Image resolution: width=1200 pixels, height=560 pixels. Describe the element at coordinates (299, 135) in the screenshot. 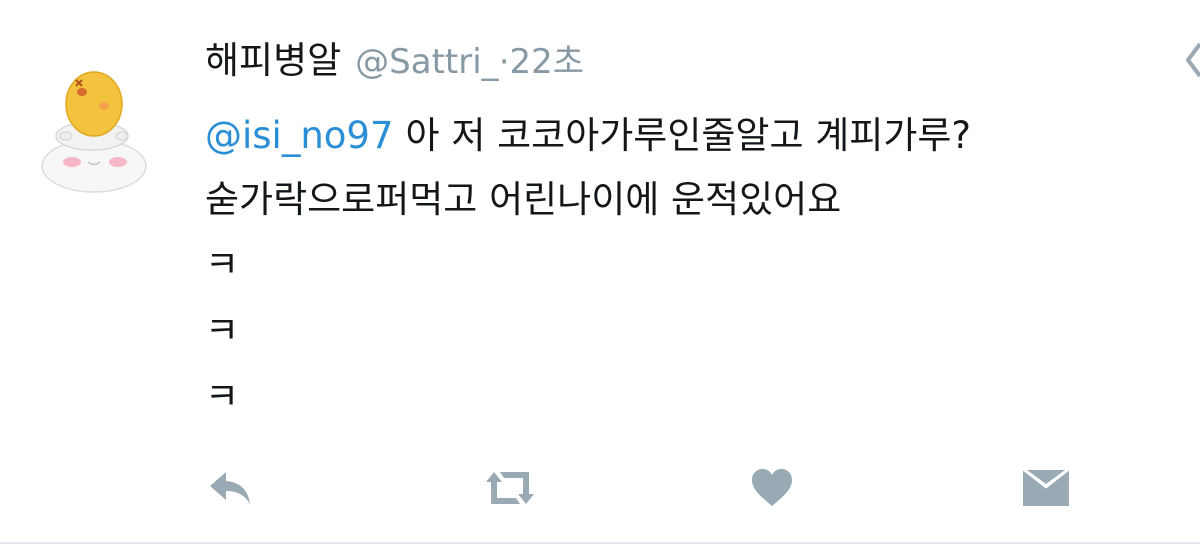

I see `mention-link: @isi_no97` at that location.